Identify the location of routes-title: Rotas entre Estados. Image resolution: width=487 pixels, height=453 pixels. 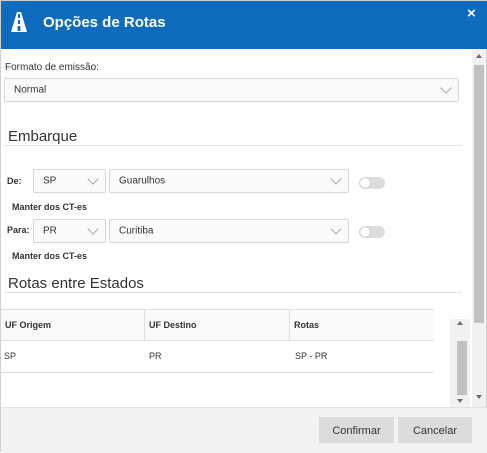
(76, 283).